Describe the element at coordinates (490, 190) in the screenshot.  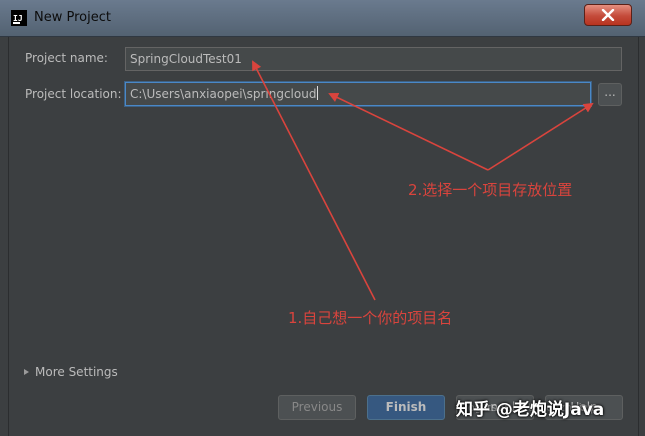
I see `location-annotation: 2.选择一个项目存放位置` at that location.